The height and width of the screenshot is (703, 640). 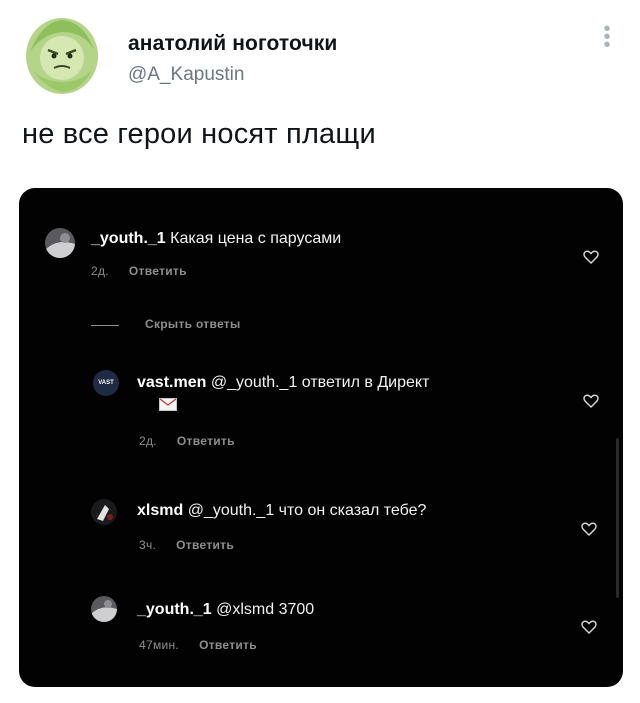 I want to click on more-vertical-icon: • • •, so click(x=607, y=37).